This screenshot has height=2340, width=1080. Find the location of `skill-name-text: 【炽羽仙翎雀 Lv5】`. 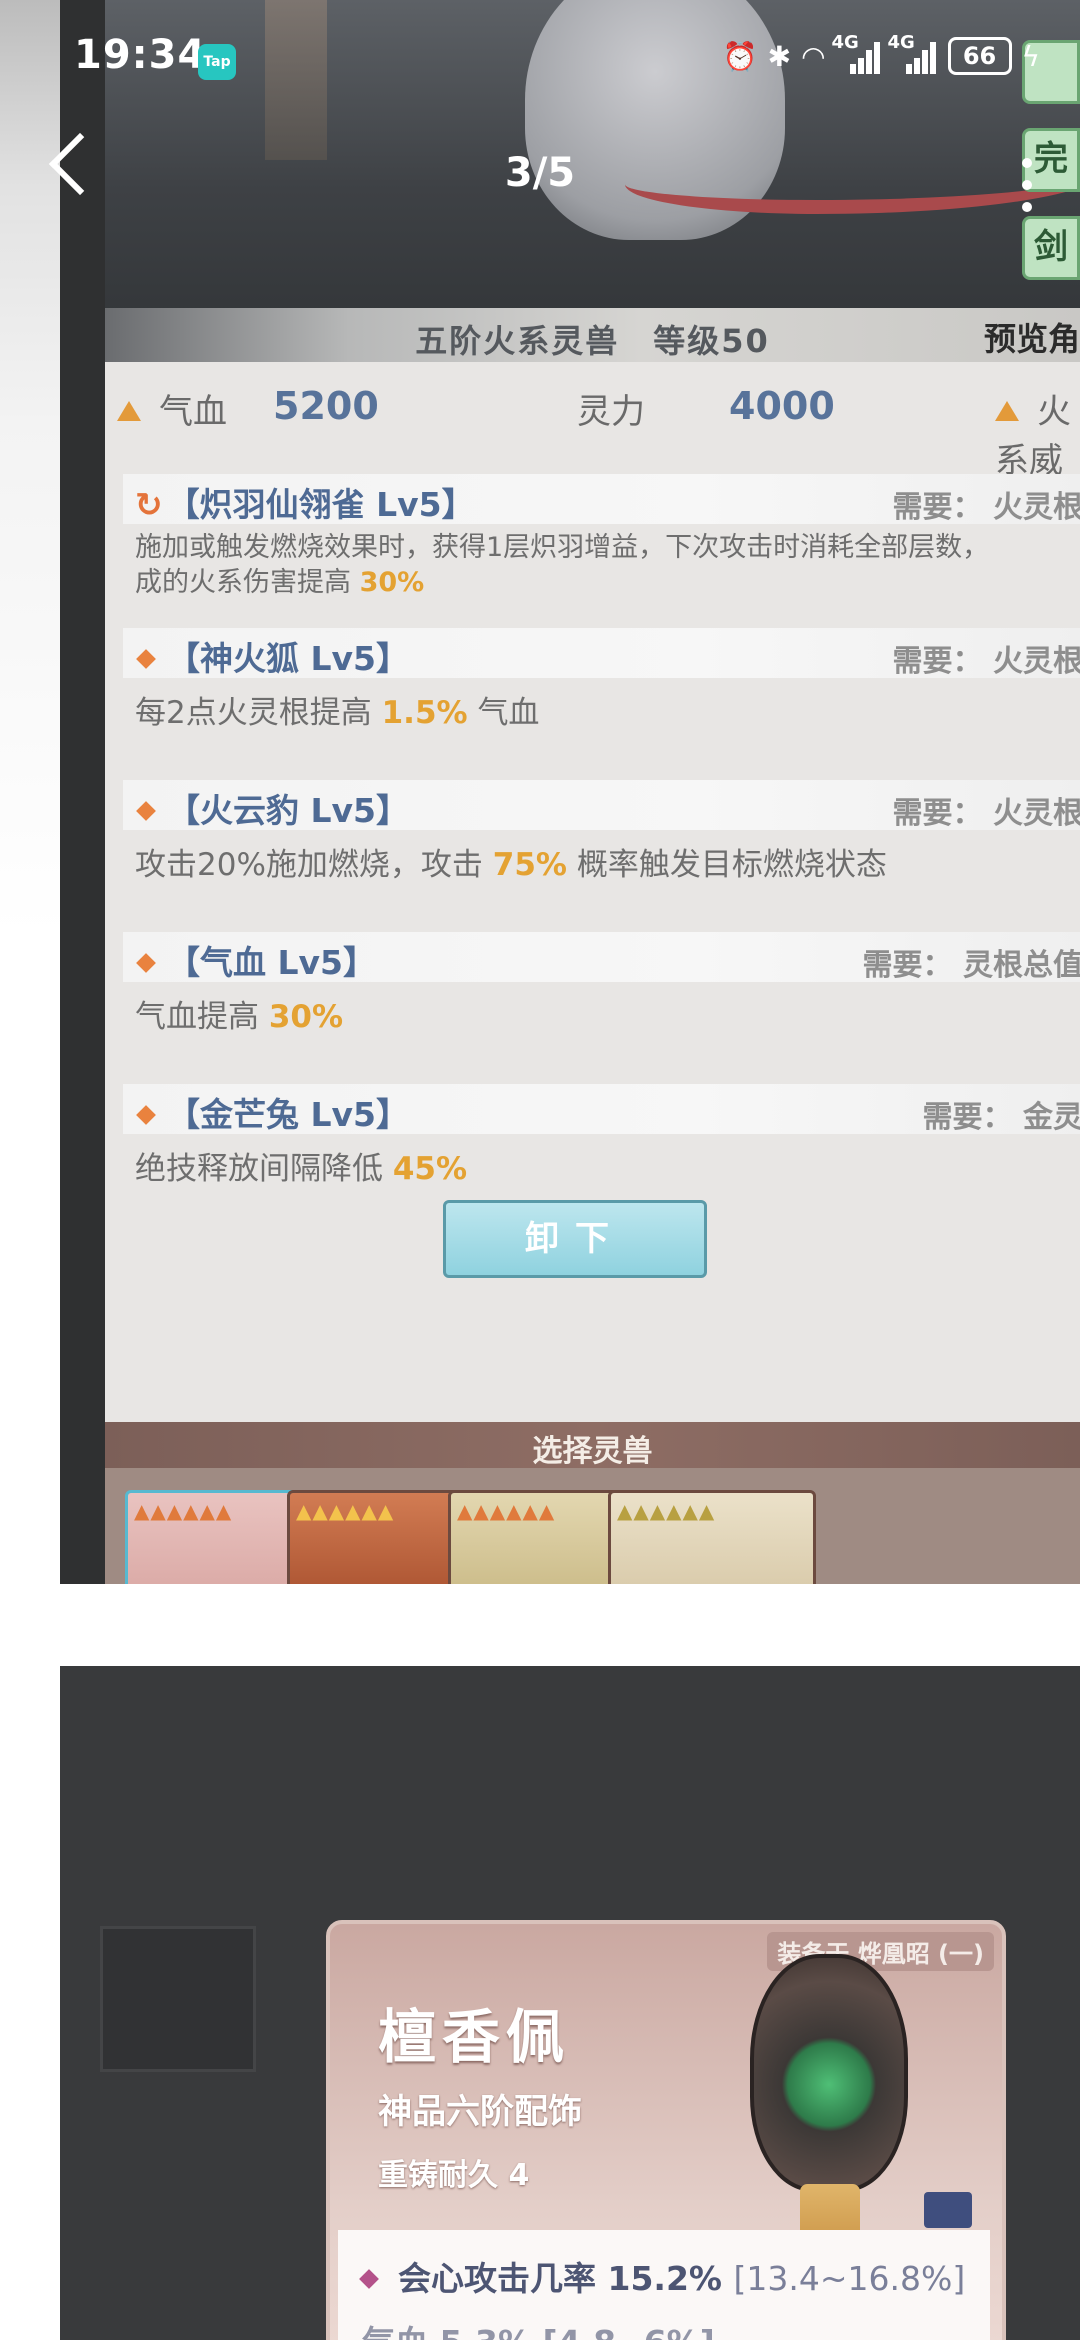

skill-name-text: 【炽羽仙翎雀 Lv5】 is located at coordinates (320, 504).